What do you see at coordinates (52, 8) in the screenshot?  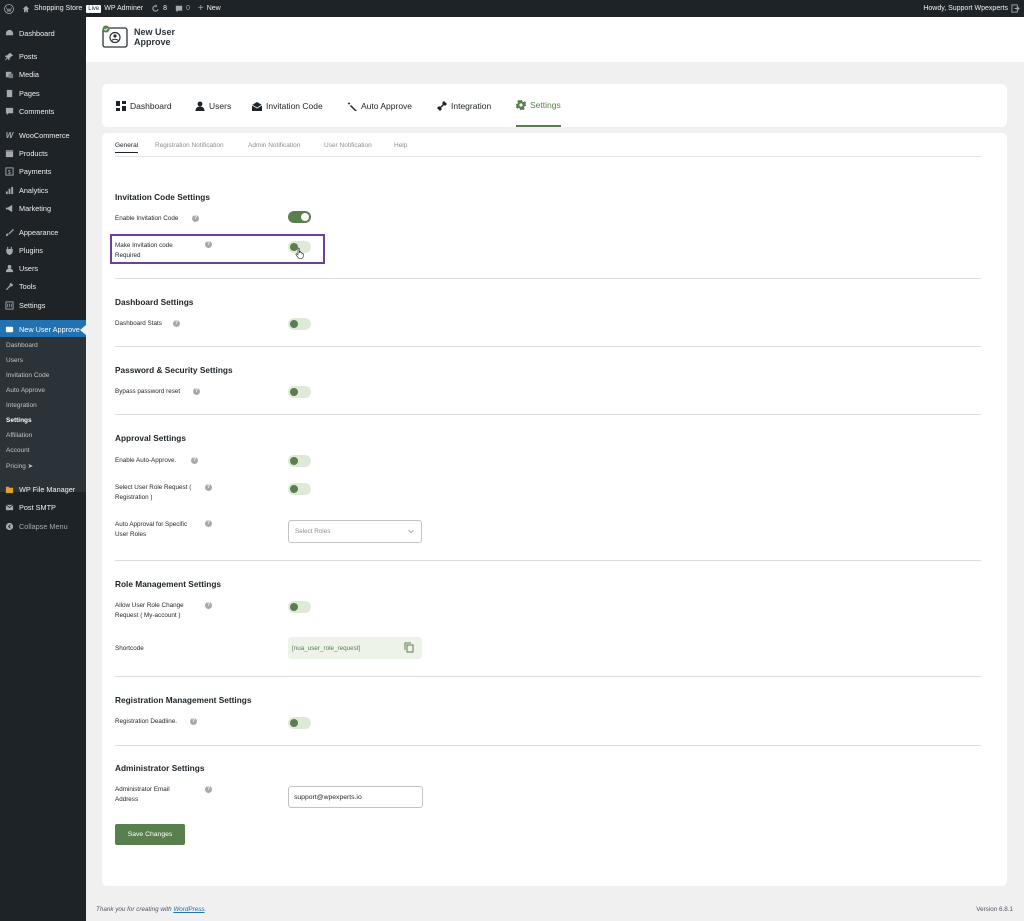 I see `site-name-link: Shopping Store` at bounding box center [52, 8].